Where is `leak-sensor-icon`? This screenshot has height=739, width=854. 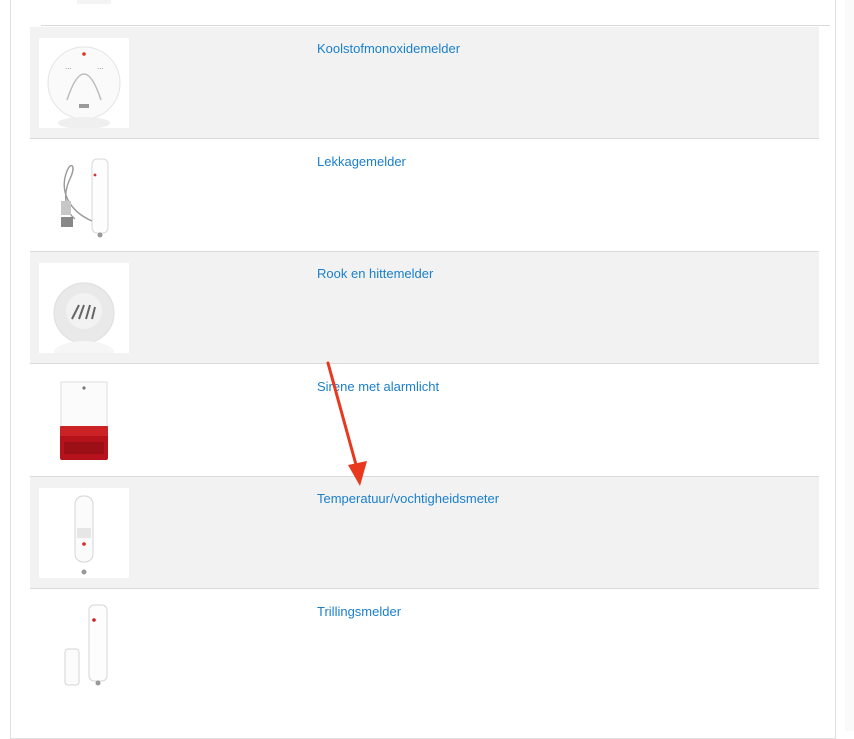 leak-sensor-icon is located at coordinates (84, 196).